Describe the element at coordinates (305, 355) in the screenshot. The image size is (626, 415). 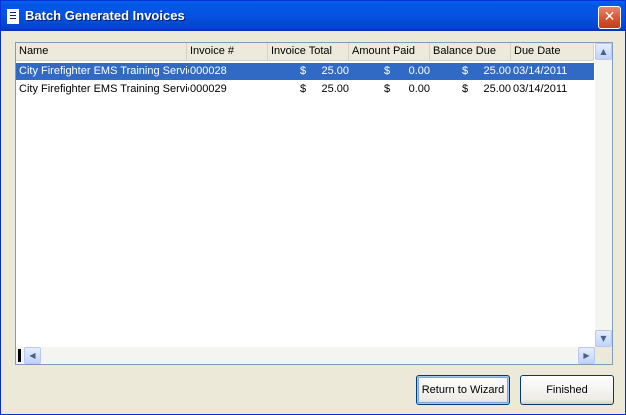
I see `horizontal-scrollbar: ◀ ▶` at that location.